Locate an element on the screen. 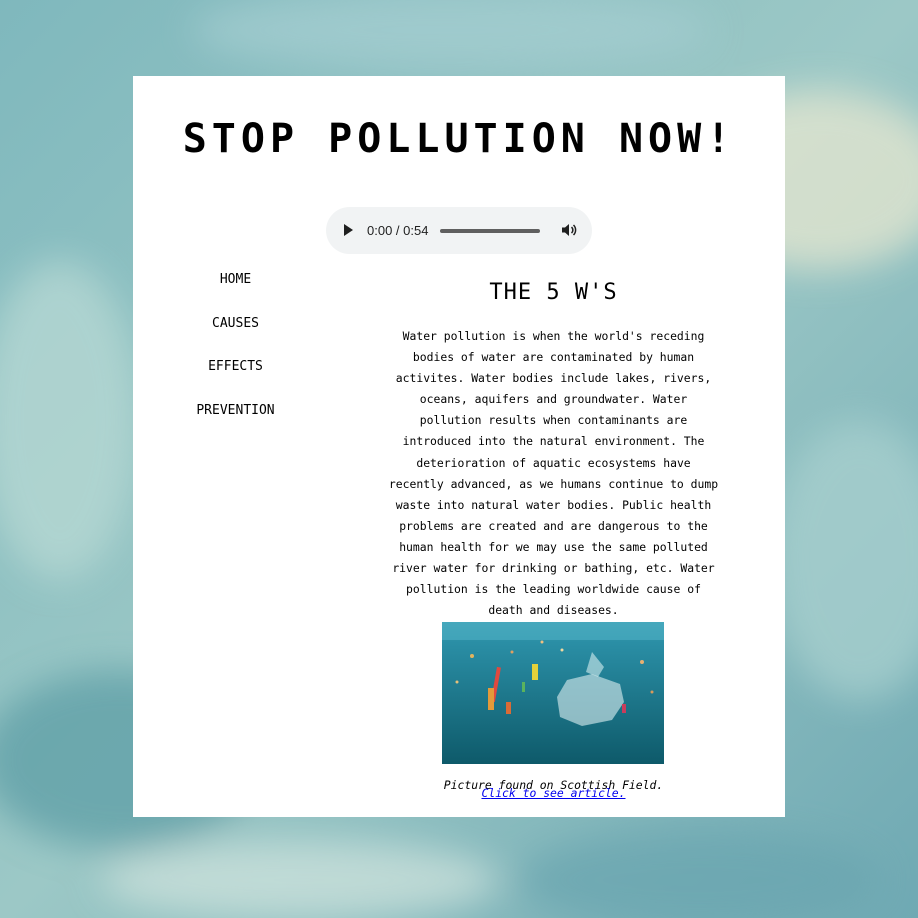 The image size is (918, 918). nav-item-effects: EFFECTS is located at coordinates (235, 381).